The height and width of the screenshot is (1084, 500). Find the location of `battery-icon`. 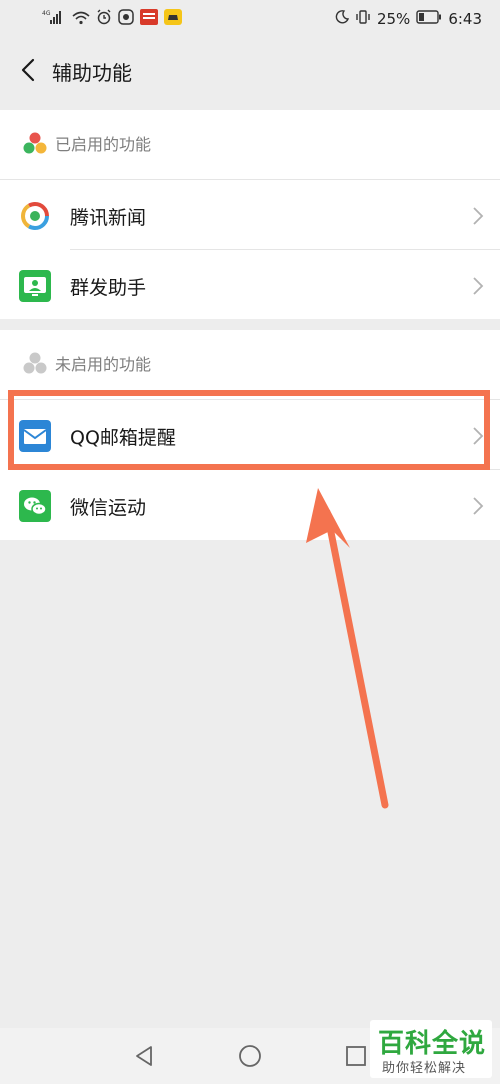

battery-icon is located at coordinates (429, 19).